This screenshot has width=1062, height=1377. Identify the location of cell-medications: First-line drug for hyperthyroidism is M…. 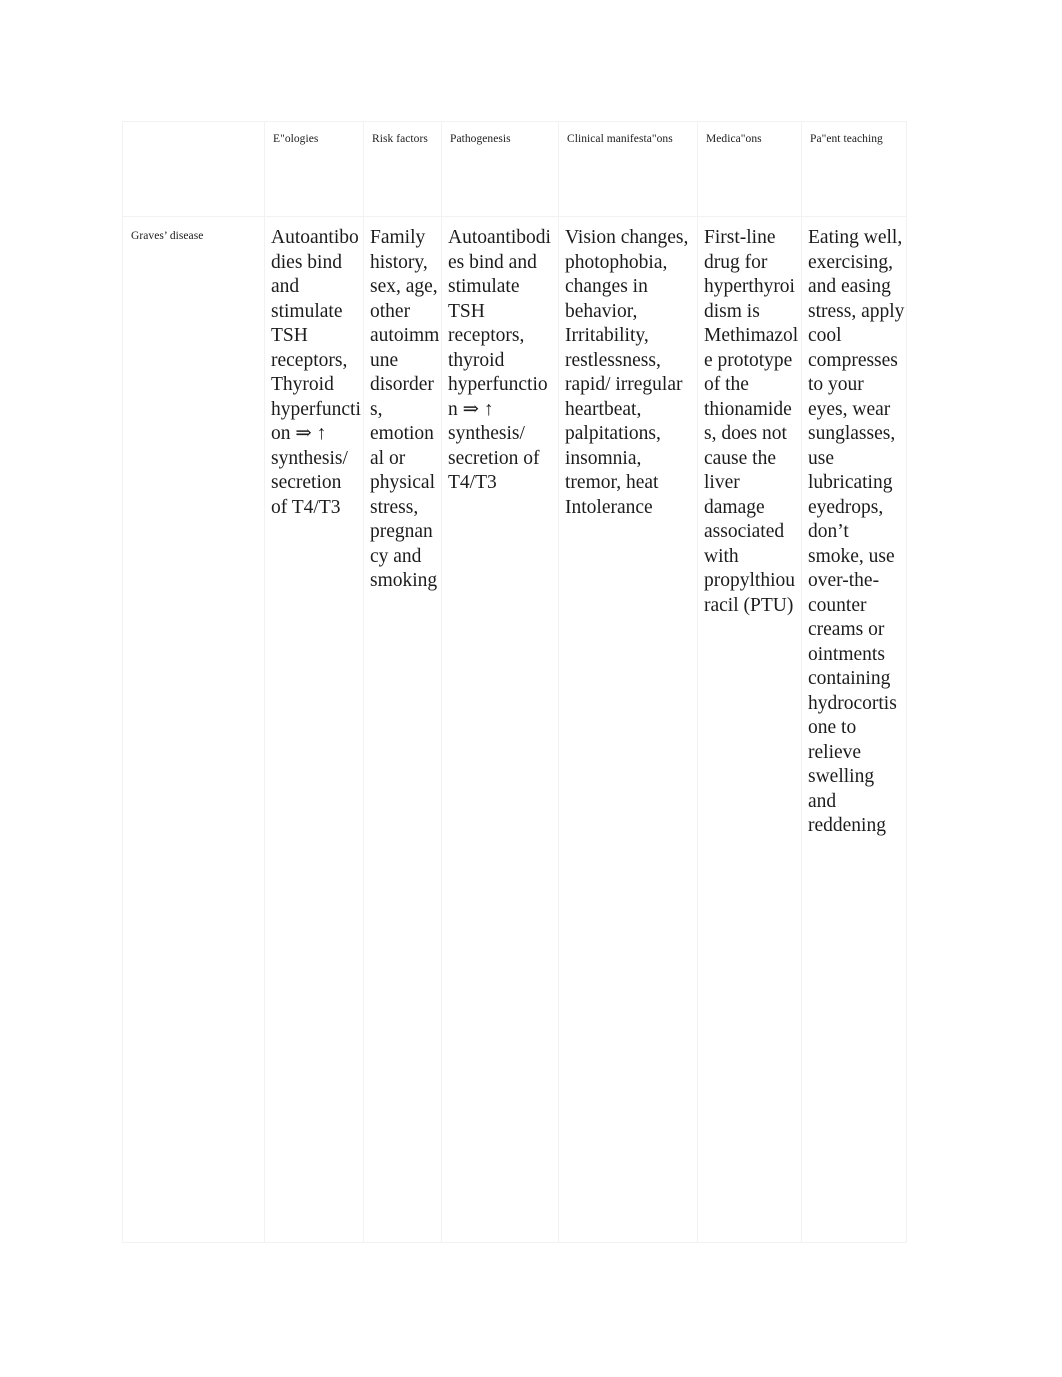
(749, 729).